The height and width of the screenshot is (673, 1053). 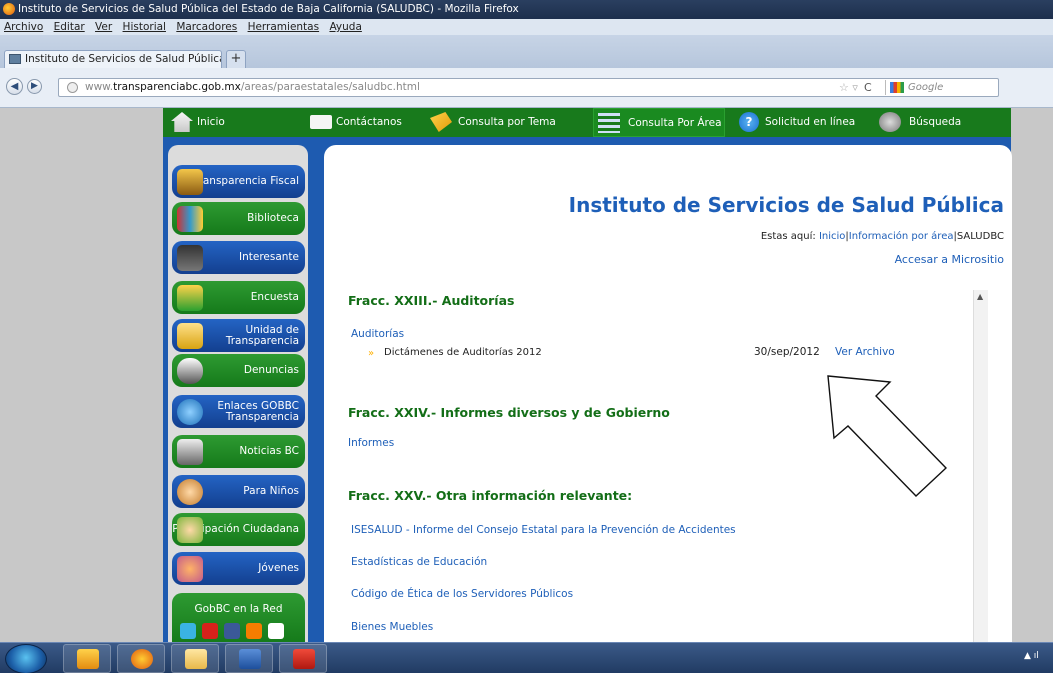 I want to click on start-button-icon, so click(x=26, y=658).